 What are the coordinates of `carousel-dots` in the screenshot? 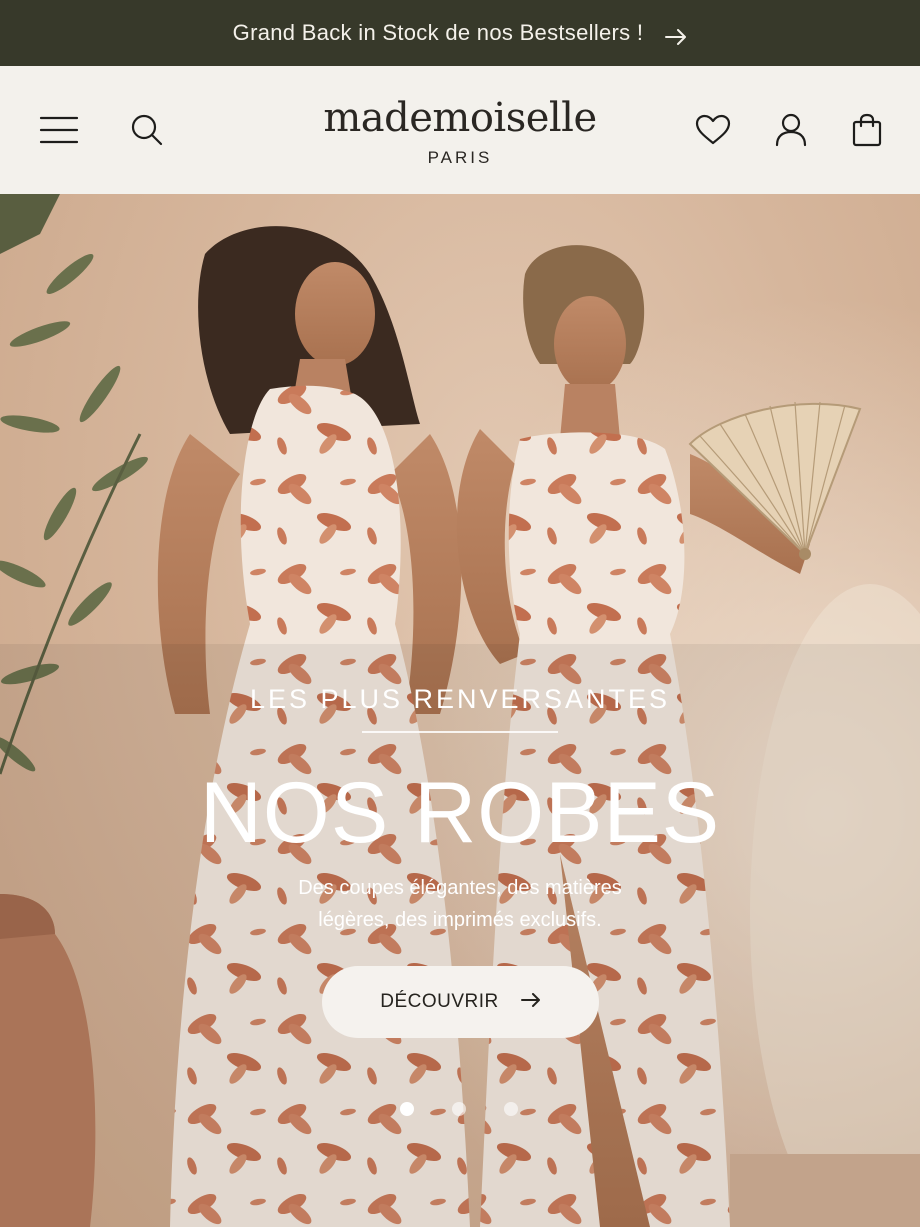 It's located at (459, 1109).